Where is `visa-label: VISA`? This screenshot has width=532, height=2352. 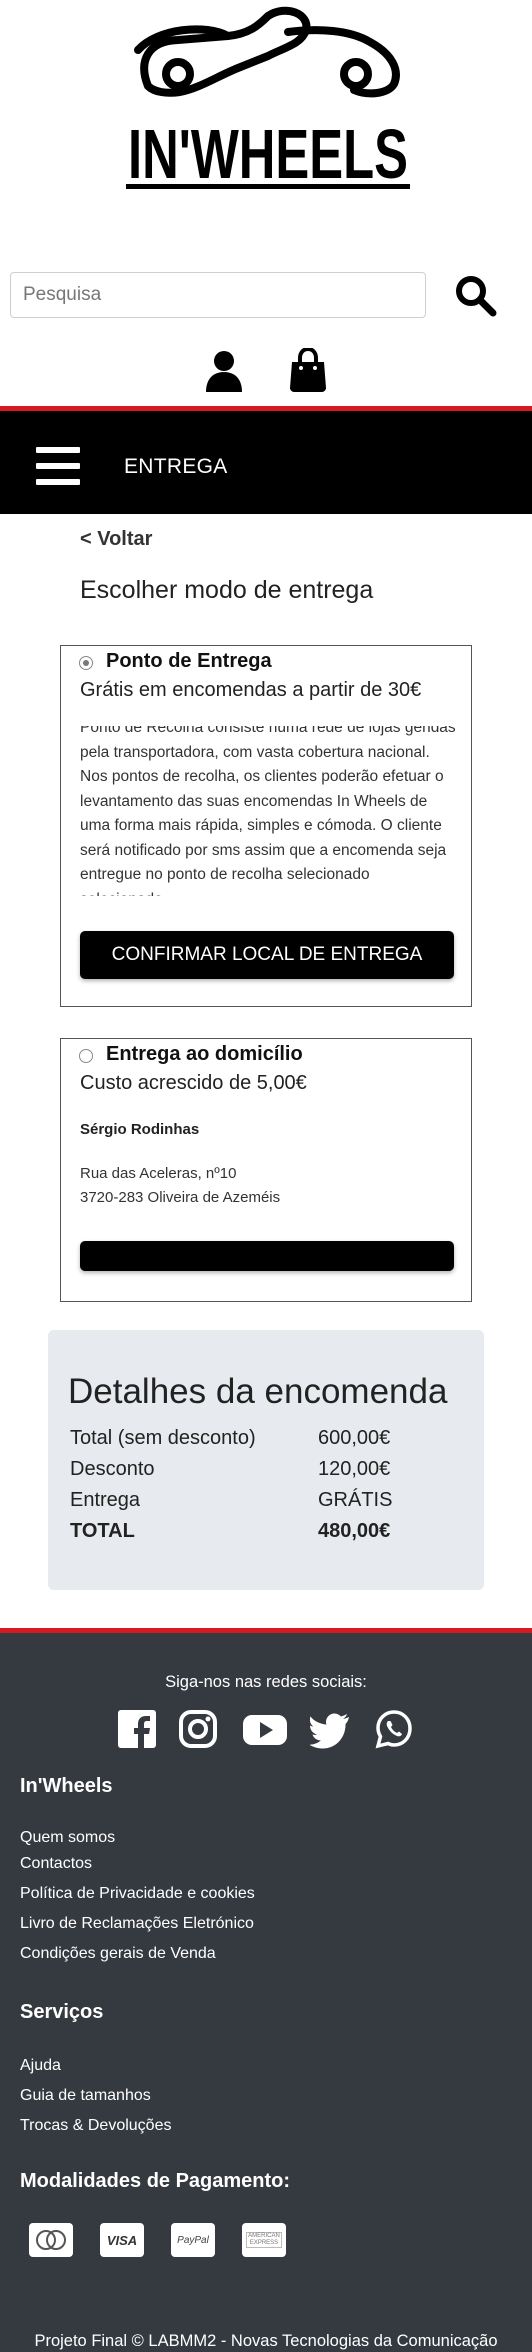 visa-label: VISA is located at coordinates (122, 2240).